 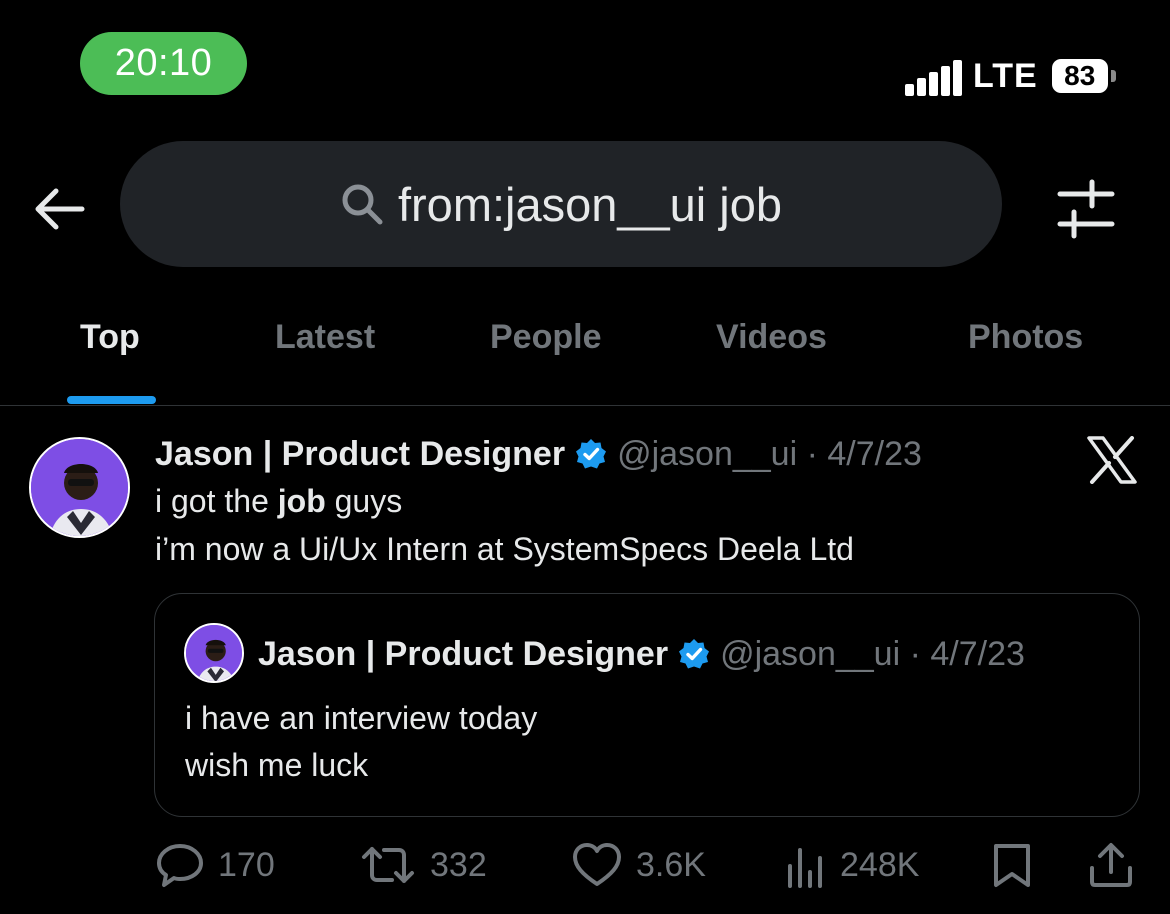 I want to click on share-button, so click(x=1111, y=865).